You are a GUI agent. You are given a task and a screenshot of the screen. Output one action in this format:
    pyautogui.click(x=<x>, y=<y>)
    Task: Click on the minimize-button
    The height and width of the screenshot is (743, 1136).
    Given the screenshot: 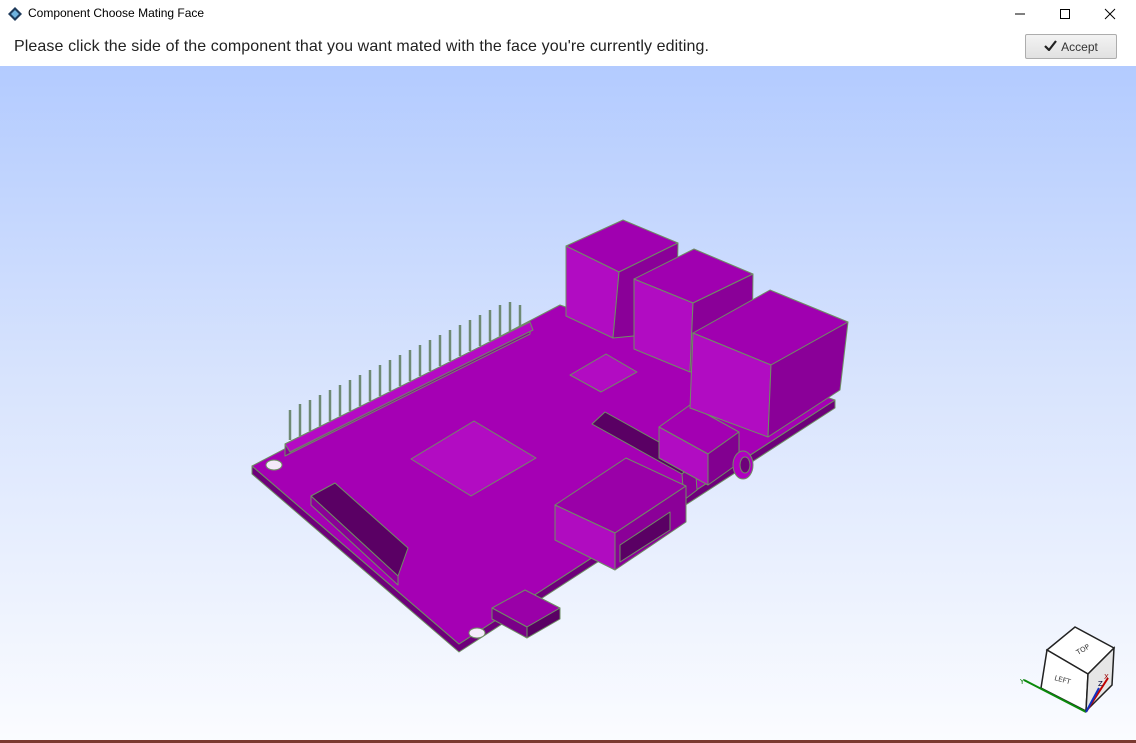 What is the action you would take?
    pyautogui.click(x=1020, y=14)
    